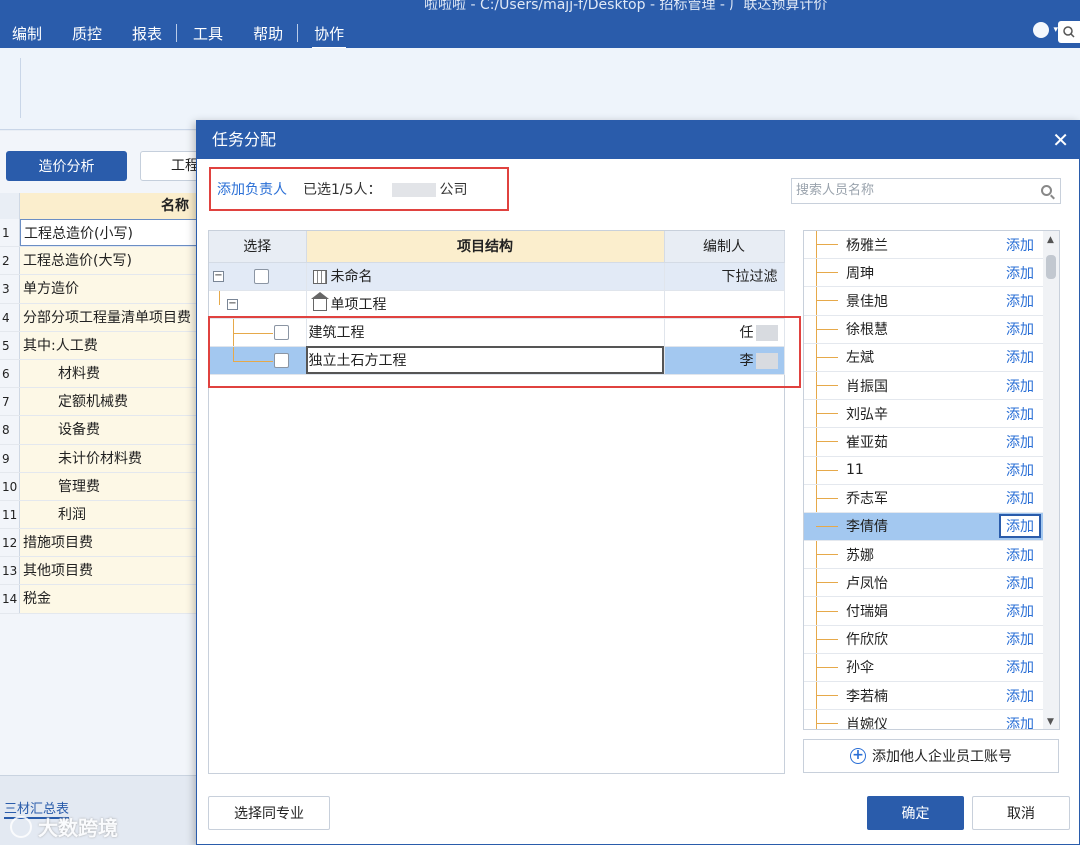  I want to click on table-row: 6 材料费, so click(100, 374).